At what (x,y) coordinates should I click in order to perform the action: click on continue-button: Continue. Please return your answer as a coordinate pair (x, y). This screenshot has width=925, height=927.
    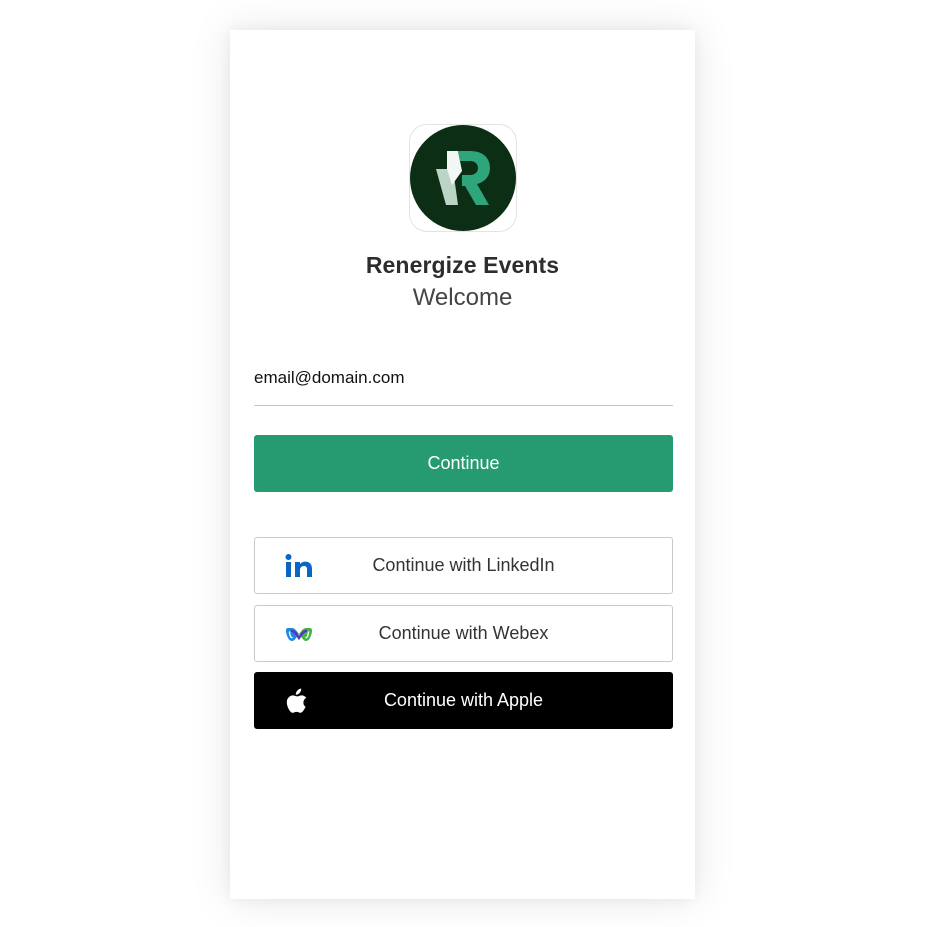
    Looking at the image, I should click on (463, 463).